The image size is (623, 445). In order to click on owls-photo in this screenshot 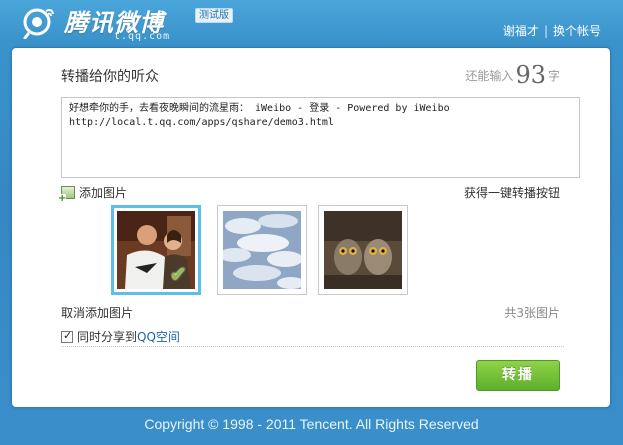, I will do `click(363, 250)`.